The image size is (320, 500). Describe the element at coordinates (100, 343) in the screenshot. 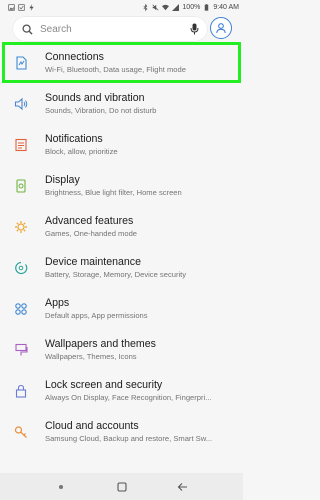

I see `settings-item-title: Wallpapers and themes` at that location.